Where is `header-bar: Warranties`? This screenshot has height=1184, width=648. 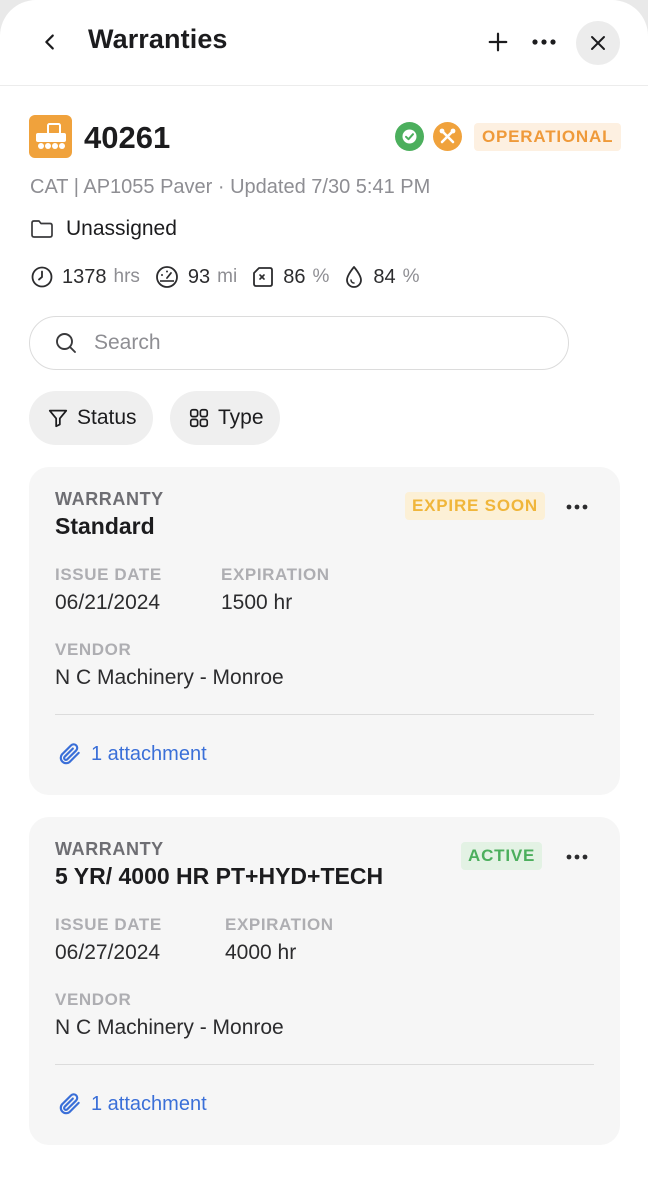
header-bar: Warranties is located at coordinates (324, 43).